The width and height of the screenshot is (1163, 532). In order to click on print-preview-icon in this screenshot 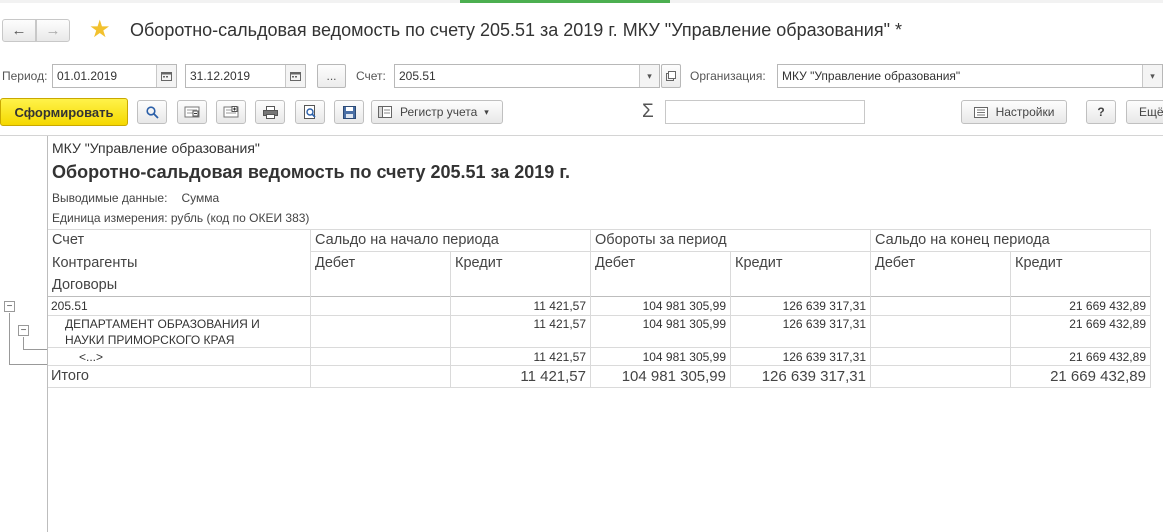, I will do `click(309, 112)`.